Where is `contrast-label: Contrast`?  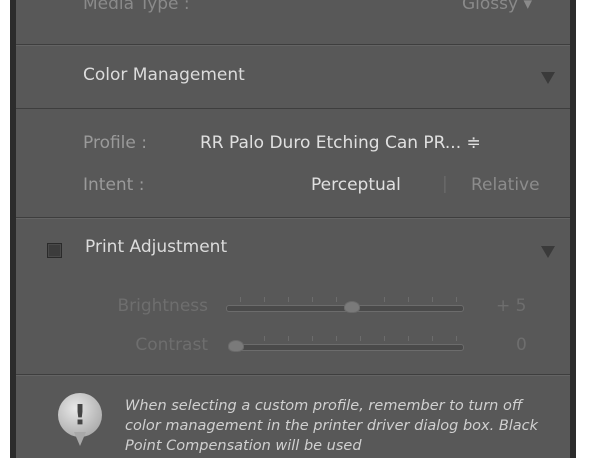 contrast-label: Contrast is located at coordinates (171, 345).